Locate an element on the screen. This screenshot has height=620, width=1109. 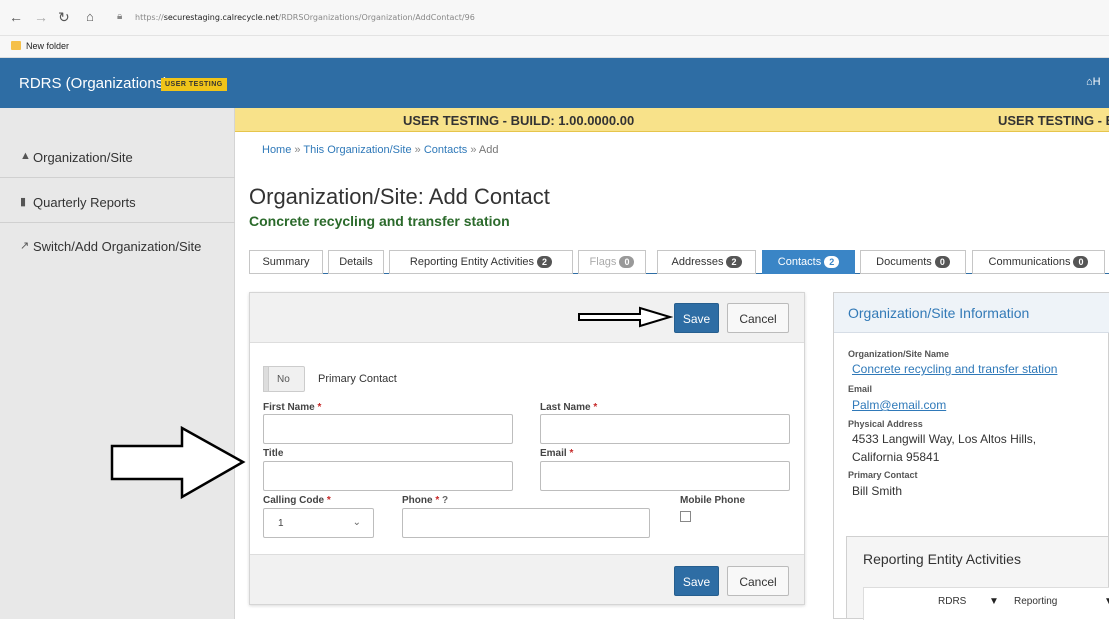
sidebar-item-switch-add: ↗ Switch/Add Organization/Site is located at coordinates (117, 245).